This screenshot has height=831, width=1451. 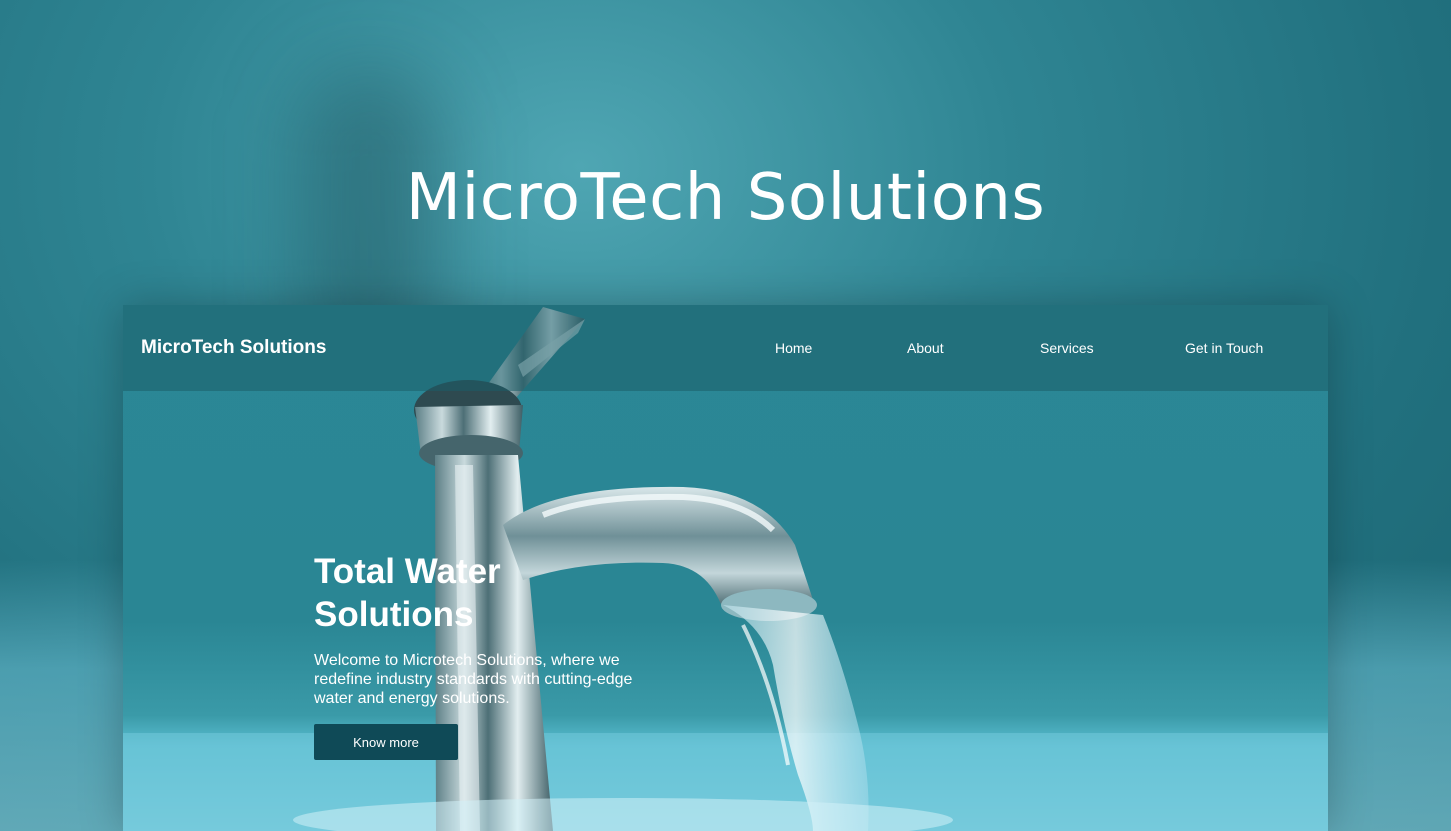 What do you see at coordinates (484, 593) in the screenshot?
I see `hero-headline: Total Water Solutions` at bounding box center [484, 593].